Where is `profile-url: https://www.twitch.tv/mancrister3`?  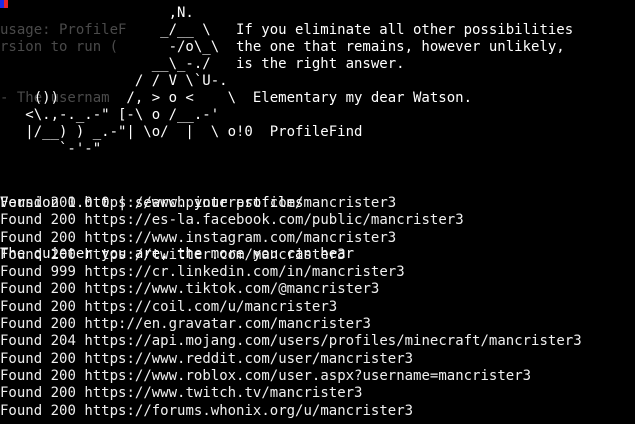
profile-url: https://www.twitch.tv/mancrister3 is located at coordinates (223, 393).